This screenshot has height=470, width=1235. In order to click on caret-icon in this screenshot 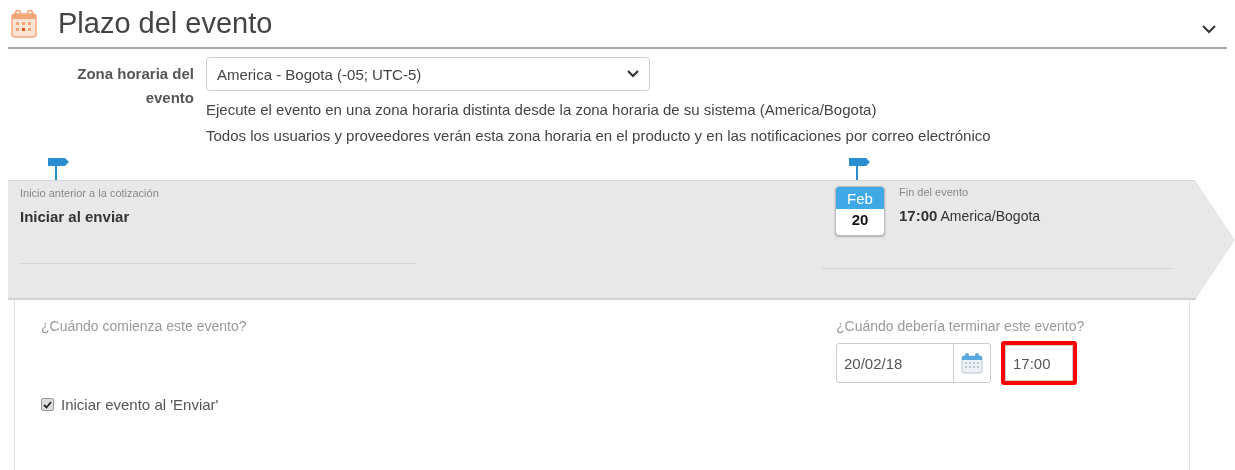, I will do `click(633, 74)`.